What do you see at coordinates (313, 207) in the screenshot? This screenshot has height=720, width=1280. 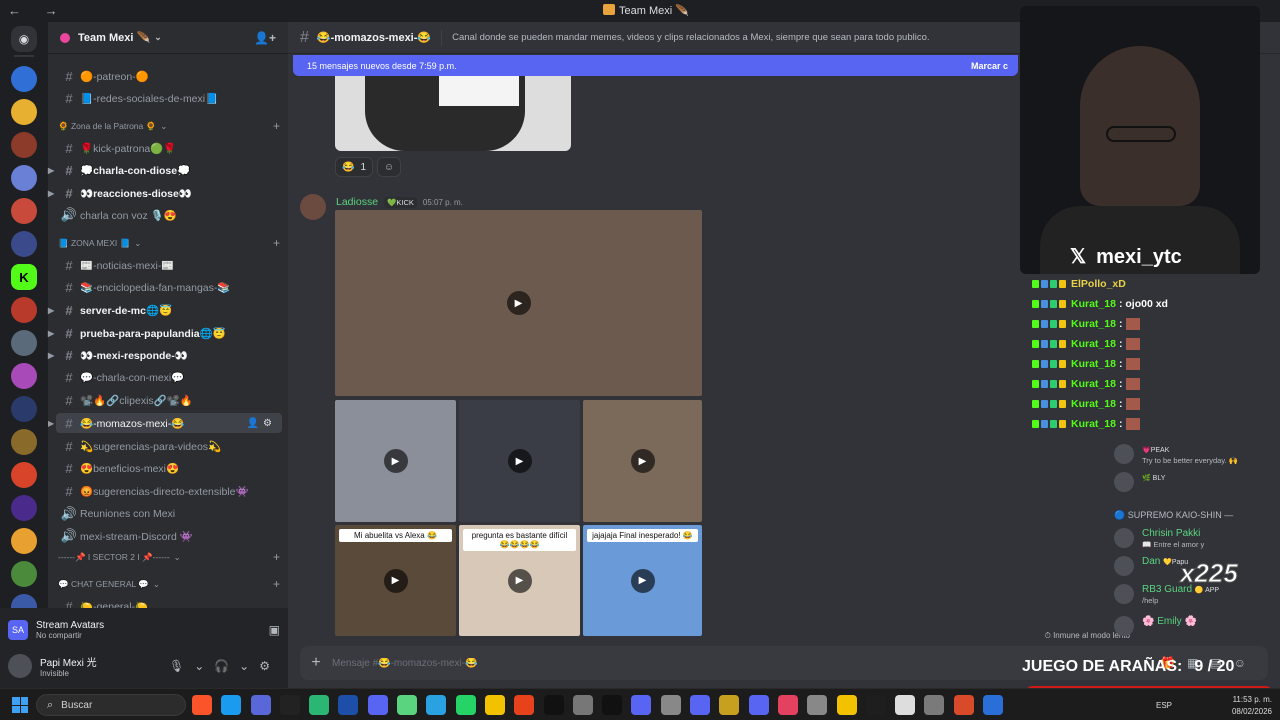 I see `author-avatar` at bounding box center [313, 207].